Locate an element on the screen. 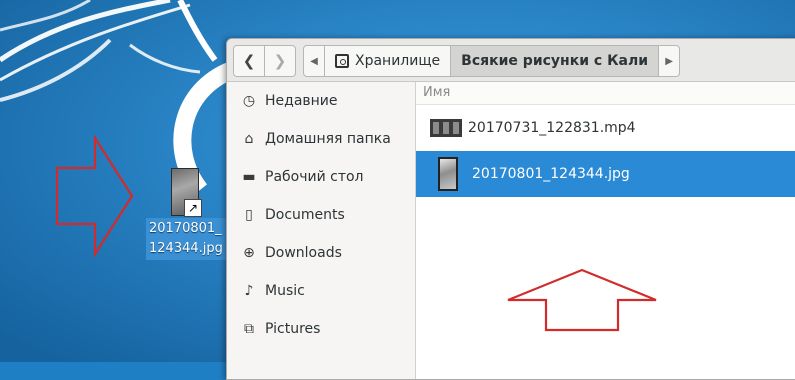 The image size is (795, 380). image-thumbnail-icon: ↗ is located at coordinates (186, 192).